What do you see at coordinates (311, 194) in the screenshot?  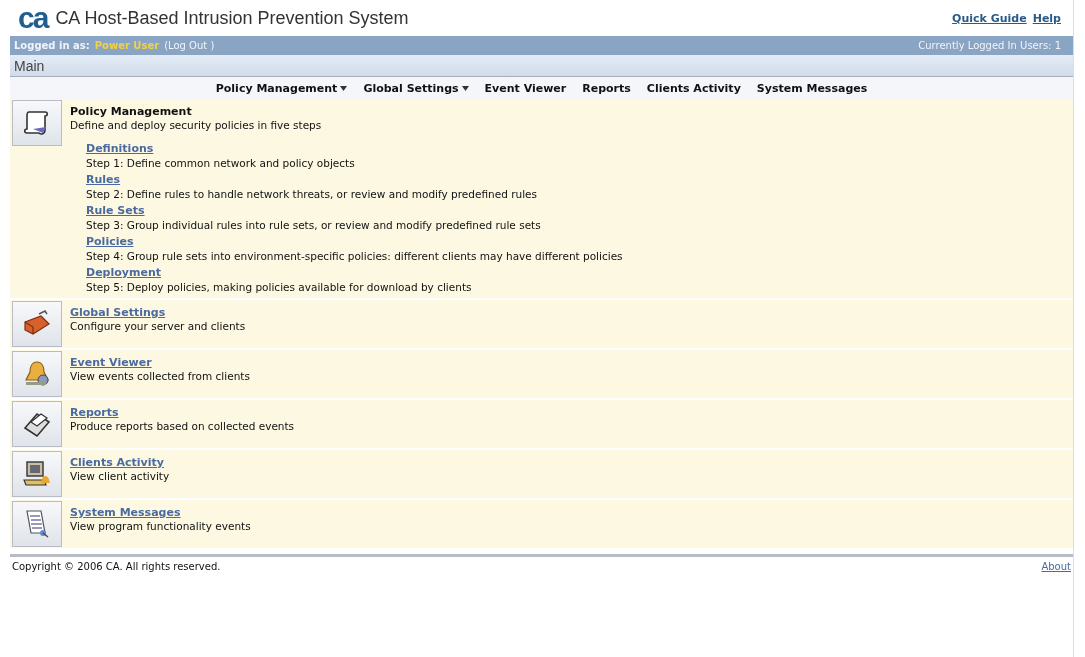 I see `step-description: Step 2: Define rules to handle network threats, or review and modify predefined rules` at bounding box center [311, 194].